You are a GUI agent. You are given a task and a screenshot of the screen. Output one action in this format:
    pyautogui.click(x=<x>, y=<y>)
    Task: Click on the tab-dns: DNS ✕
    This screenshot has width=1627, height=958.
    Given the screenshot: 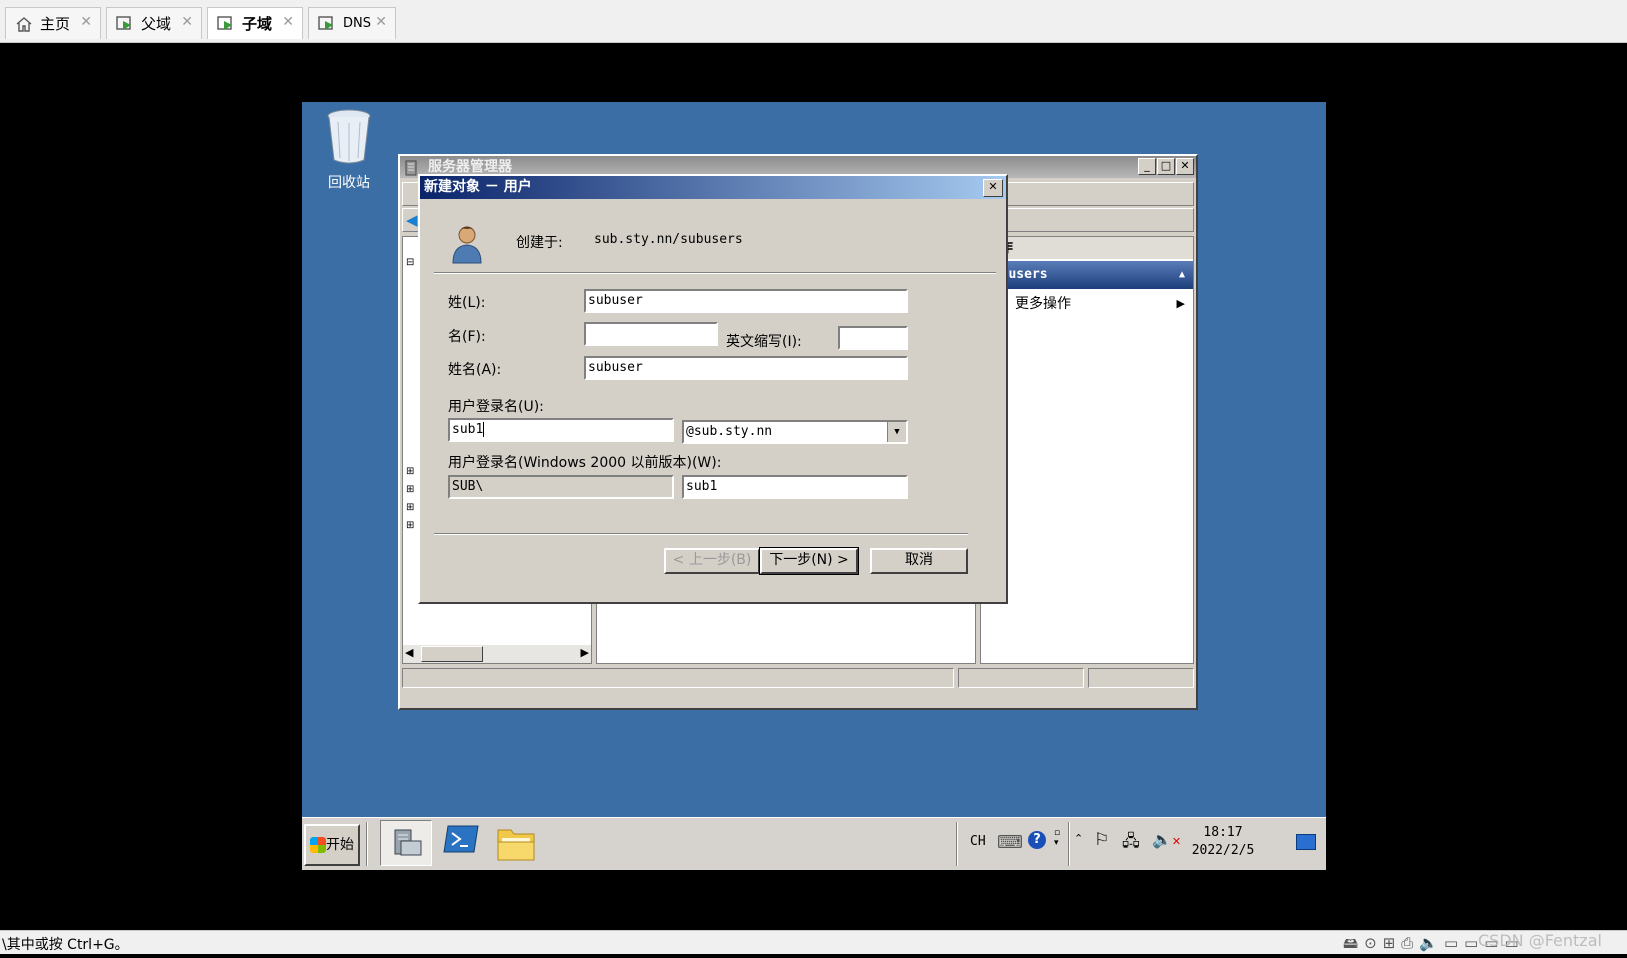 What is the action you would take?
    pyautogui.click(x=352, y=23)
    